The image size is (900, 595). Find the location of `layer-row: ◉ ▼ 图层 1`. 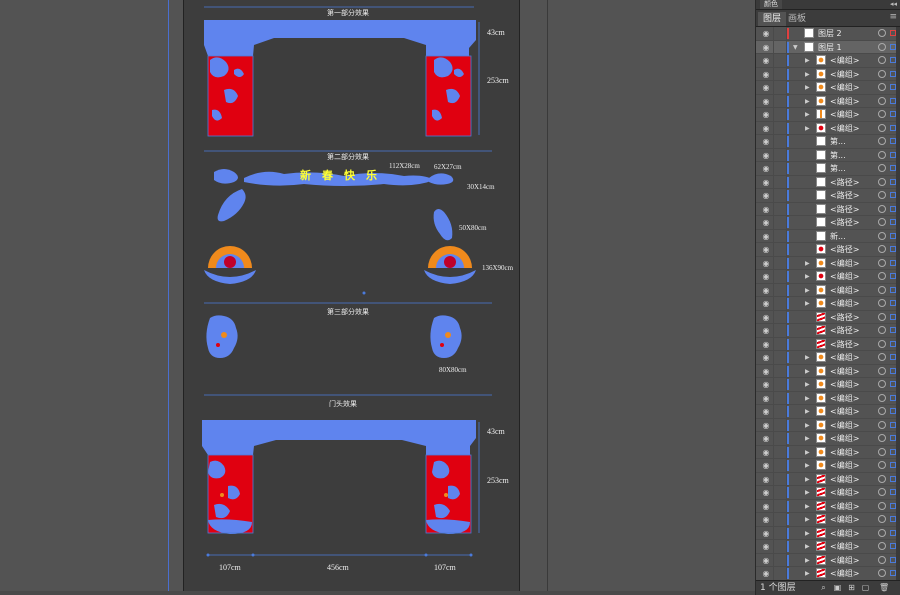

layer-row: ◉ ▼ 图层 1 is located at coordinates (828, 47).